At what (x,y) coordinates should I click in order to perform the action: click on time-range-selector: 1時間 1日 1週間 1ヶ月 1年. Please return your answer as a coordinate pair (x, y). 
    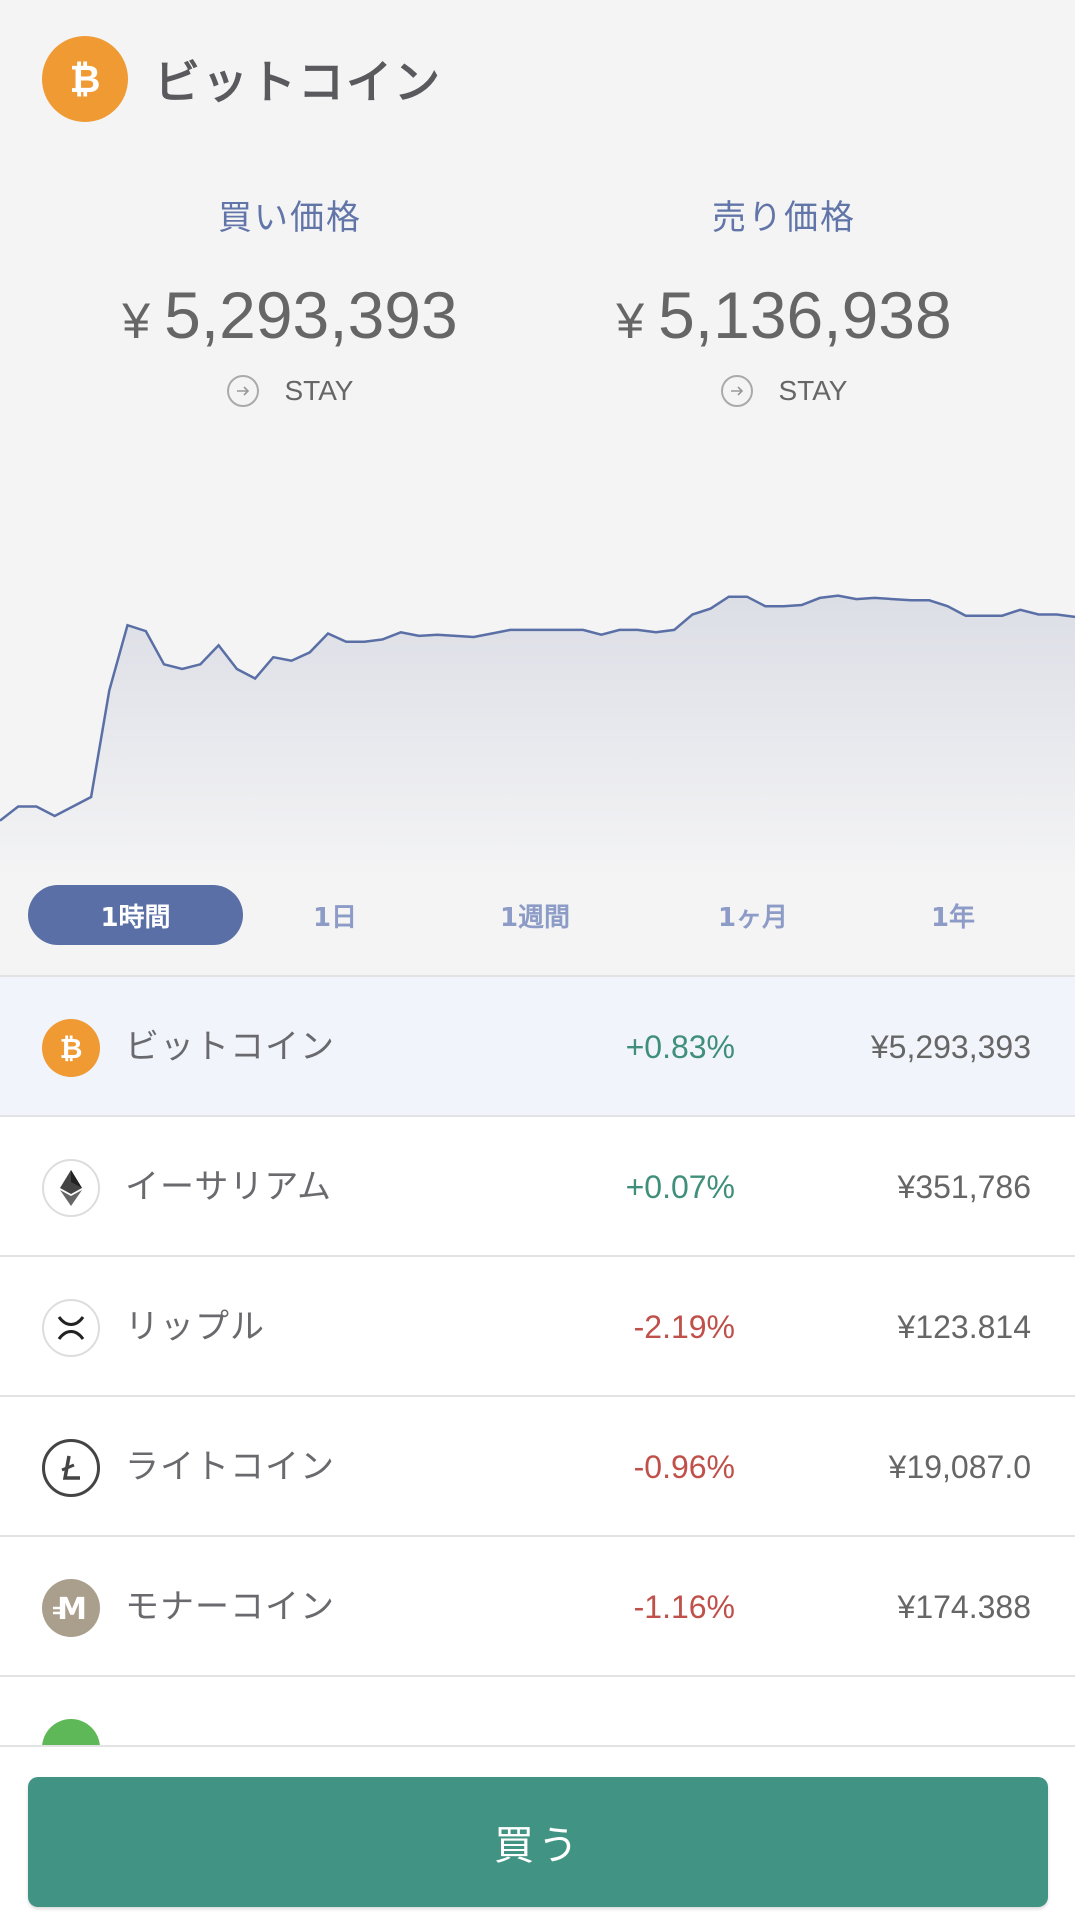
    Looking at the image, I should click on (537, 915).